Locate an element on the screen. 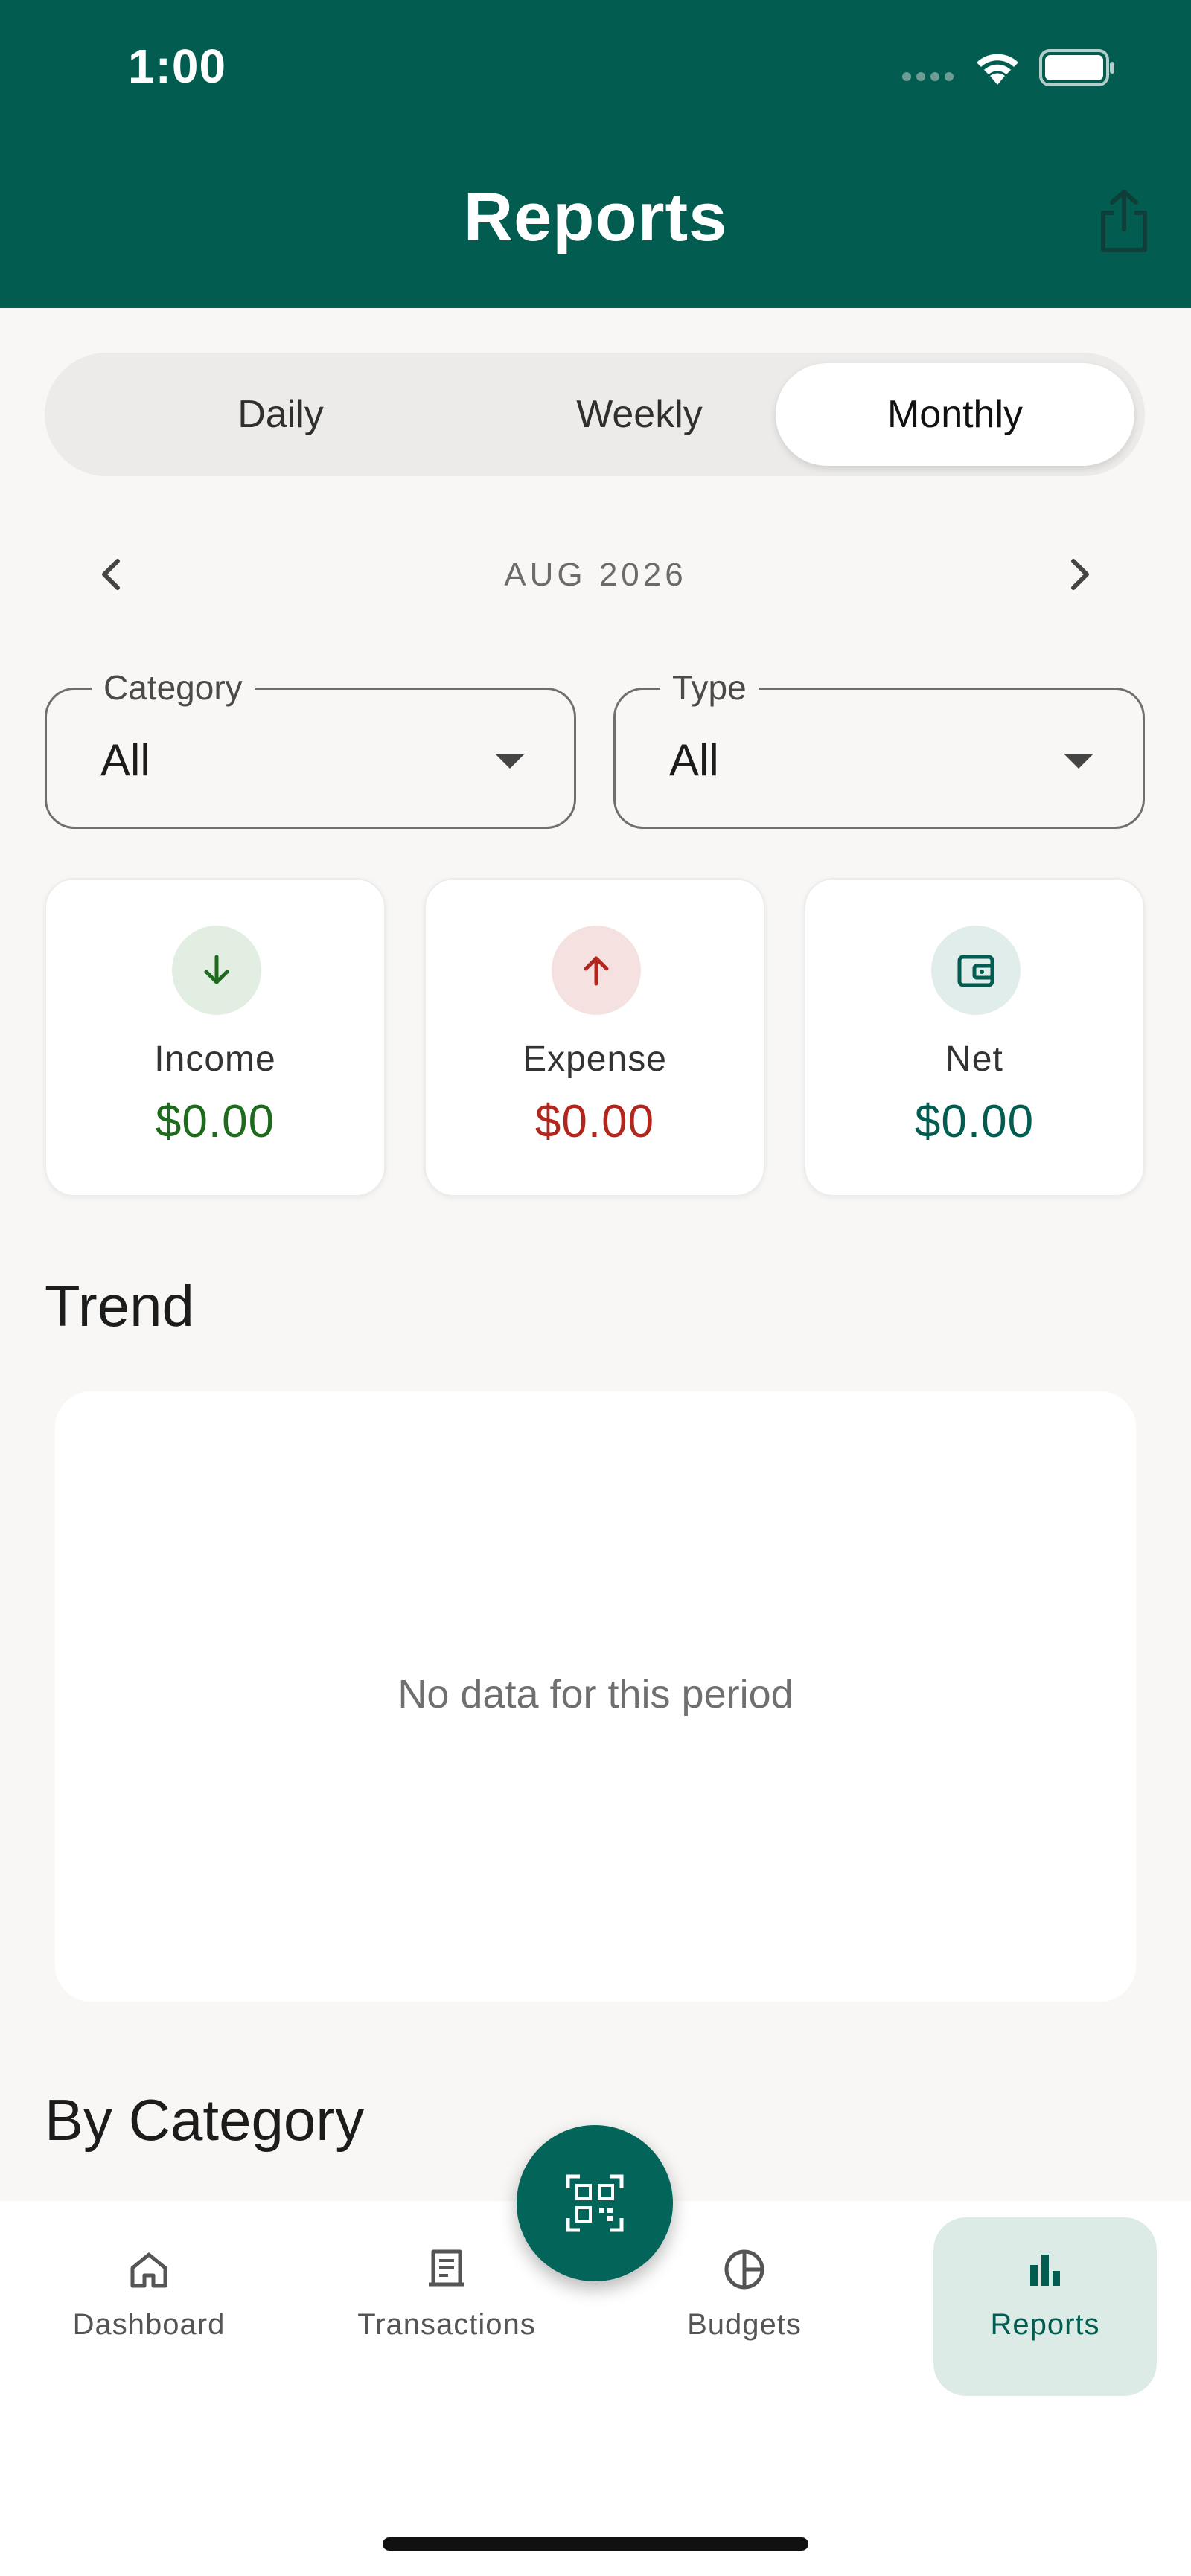 The height and width of the screenshot is (2576, 1191). nav-label: Reports is located at coordinates (1045, 2324).